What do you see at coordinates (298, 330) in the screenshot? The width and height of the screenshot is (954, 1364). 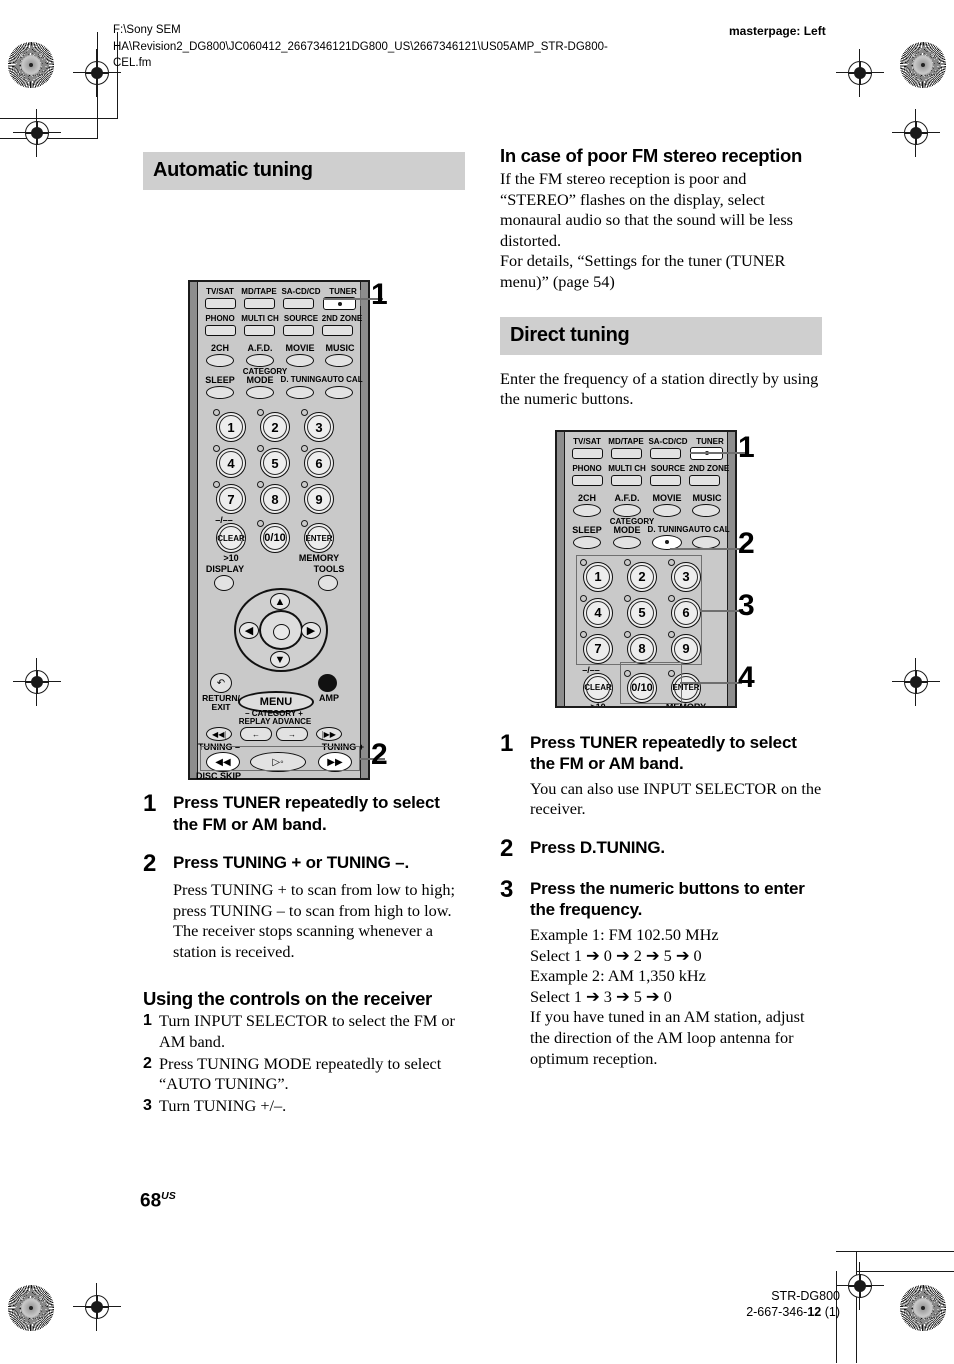 I see `remote-button-source` at bounding box center [298, 330].